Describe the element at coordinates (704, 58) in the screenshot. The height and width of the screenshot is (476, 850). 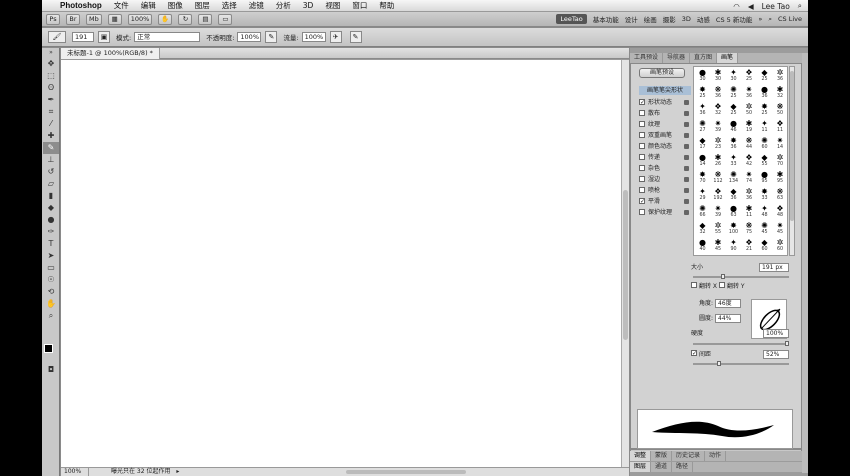
I see `tab-histogram: 直方图` at that location.